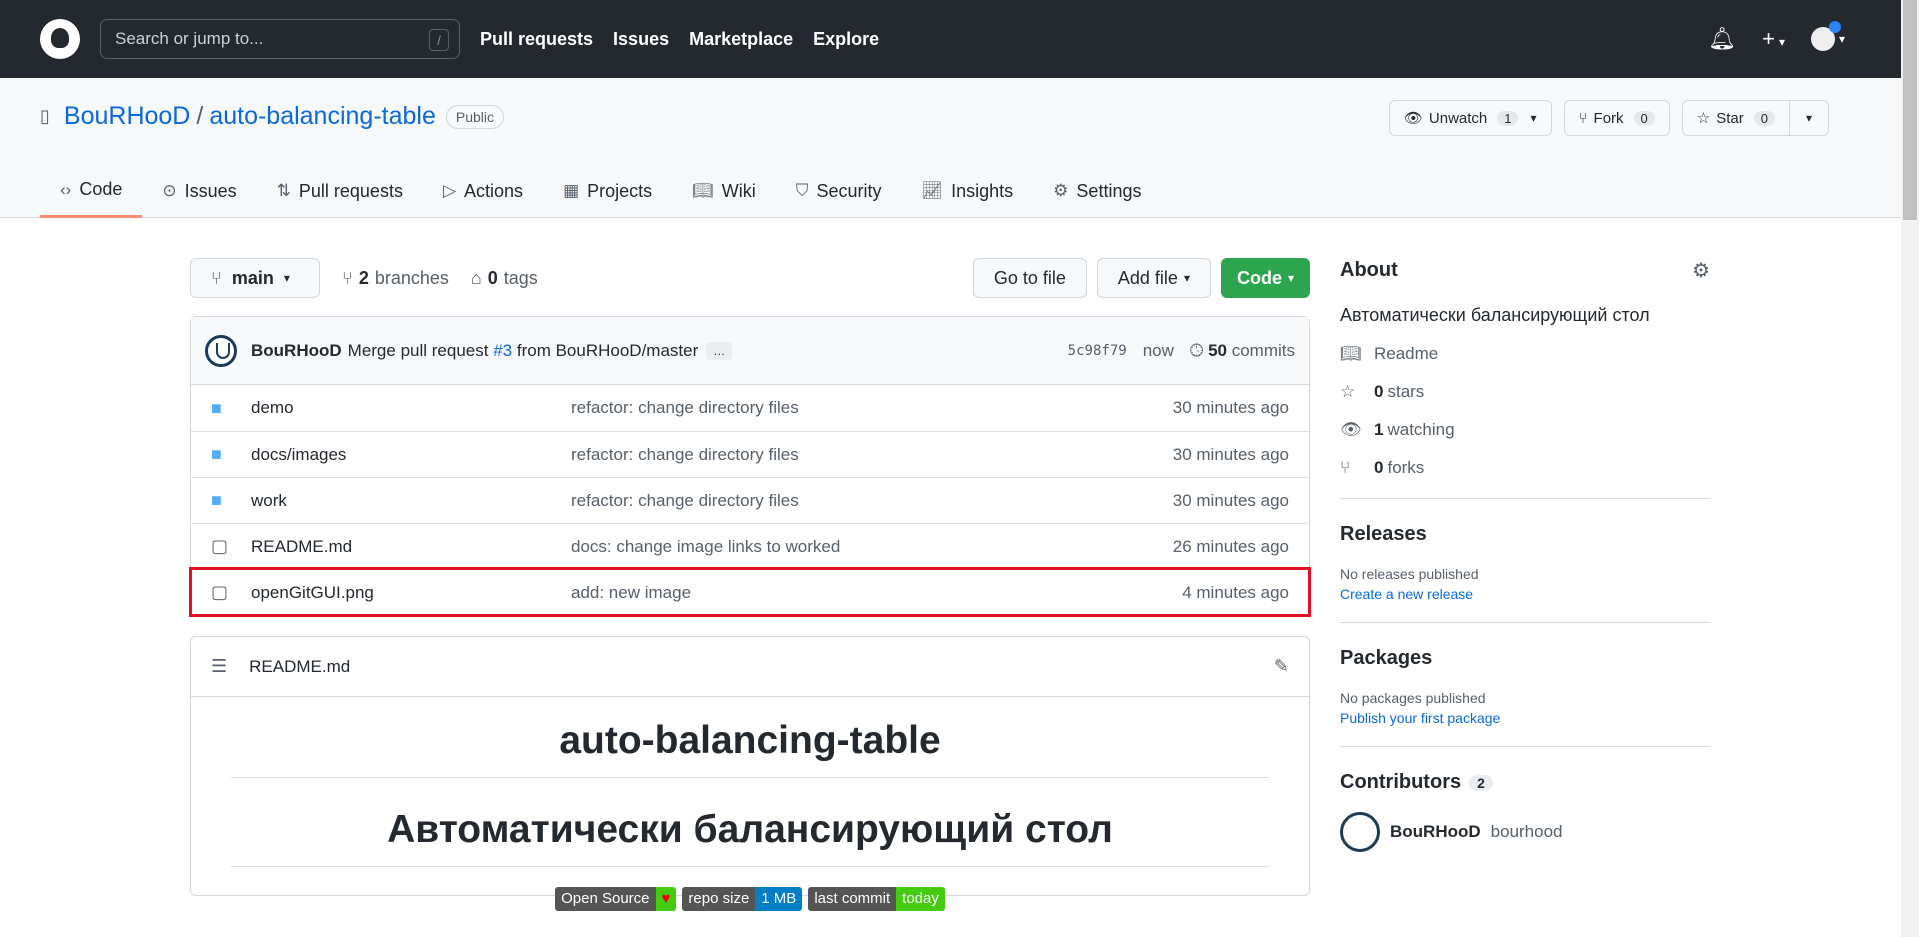  Describe the element at coordinates (1109, 190) in the screenshot. I see `tab-label: Settings` at that location.